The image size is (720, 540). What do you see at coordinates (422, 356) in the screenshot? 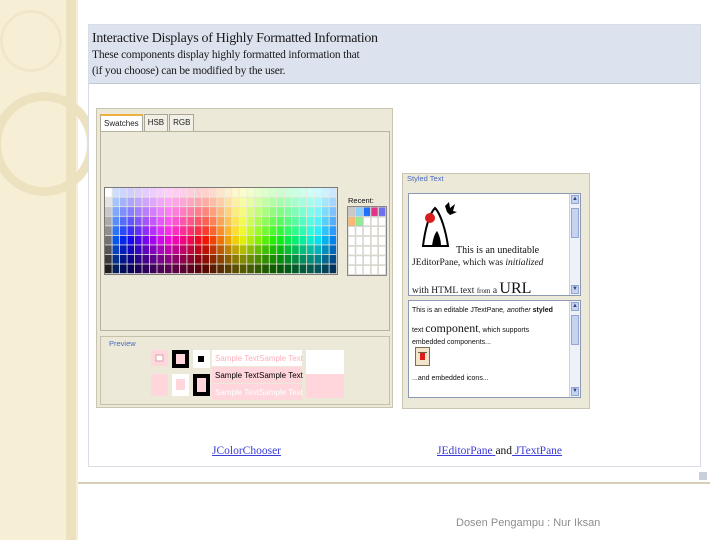
I see `embedded-component-icon` at bounding box center [422, 356].